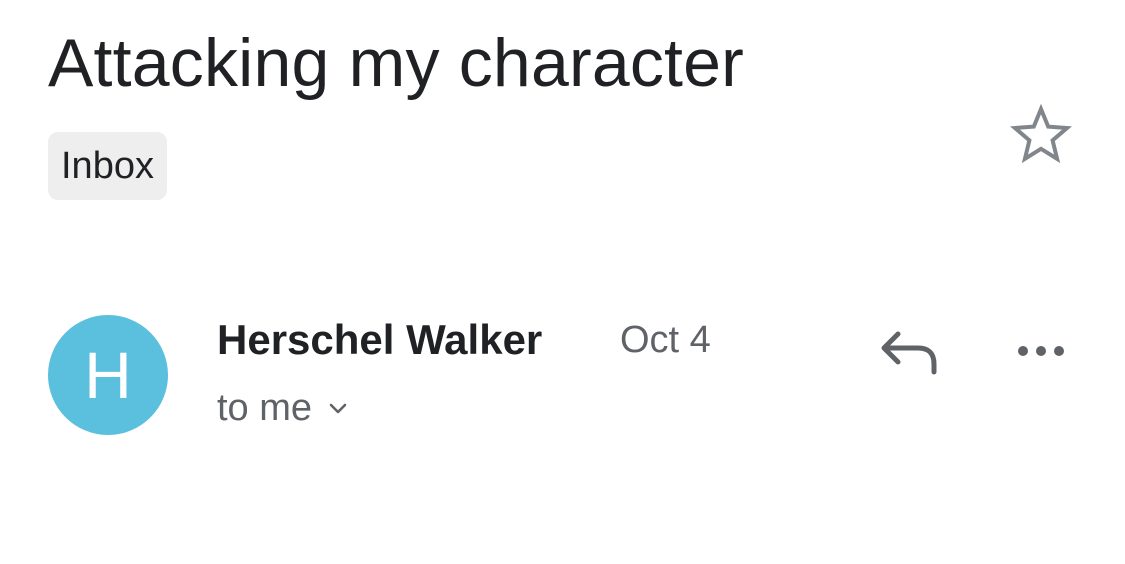  What do you see at coordinates (396, 63) in the screenshot?
I see `email-subject: Attacking my character` at bounding box center [396, 63].